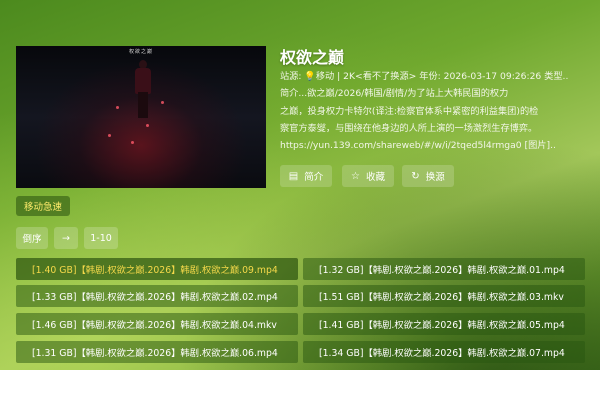 The height and width of the screenshot is (400, 600). I want to click on source-tab-mobile-fast: 移动急速, so click(43, 206).